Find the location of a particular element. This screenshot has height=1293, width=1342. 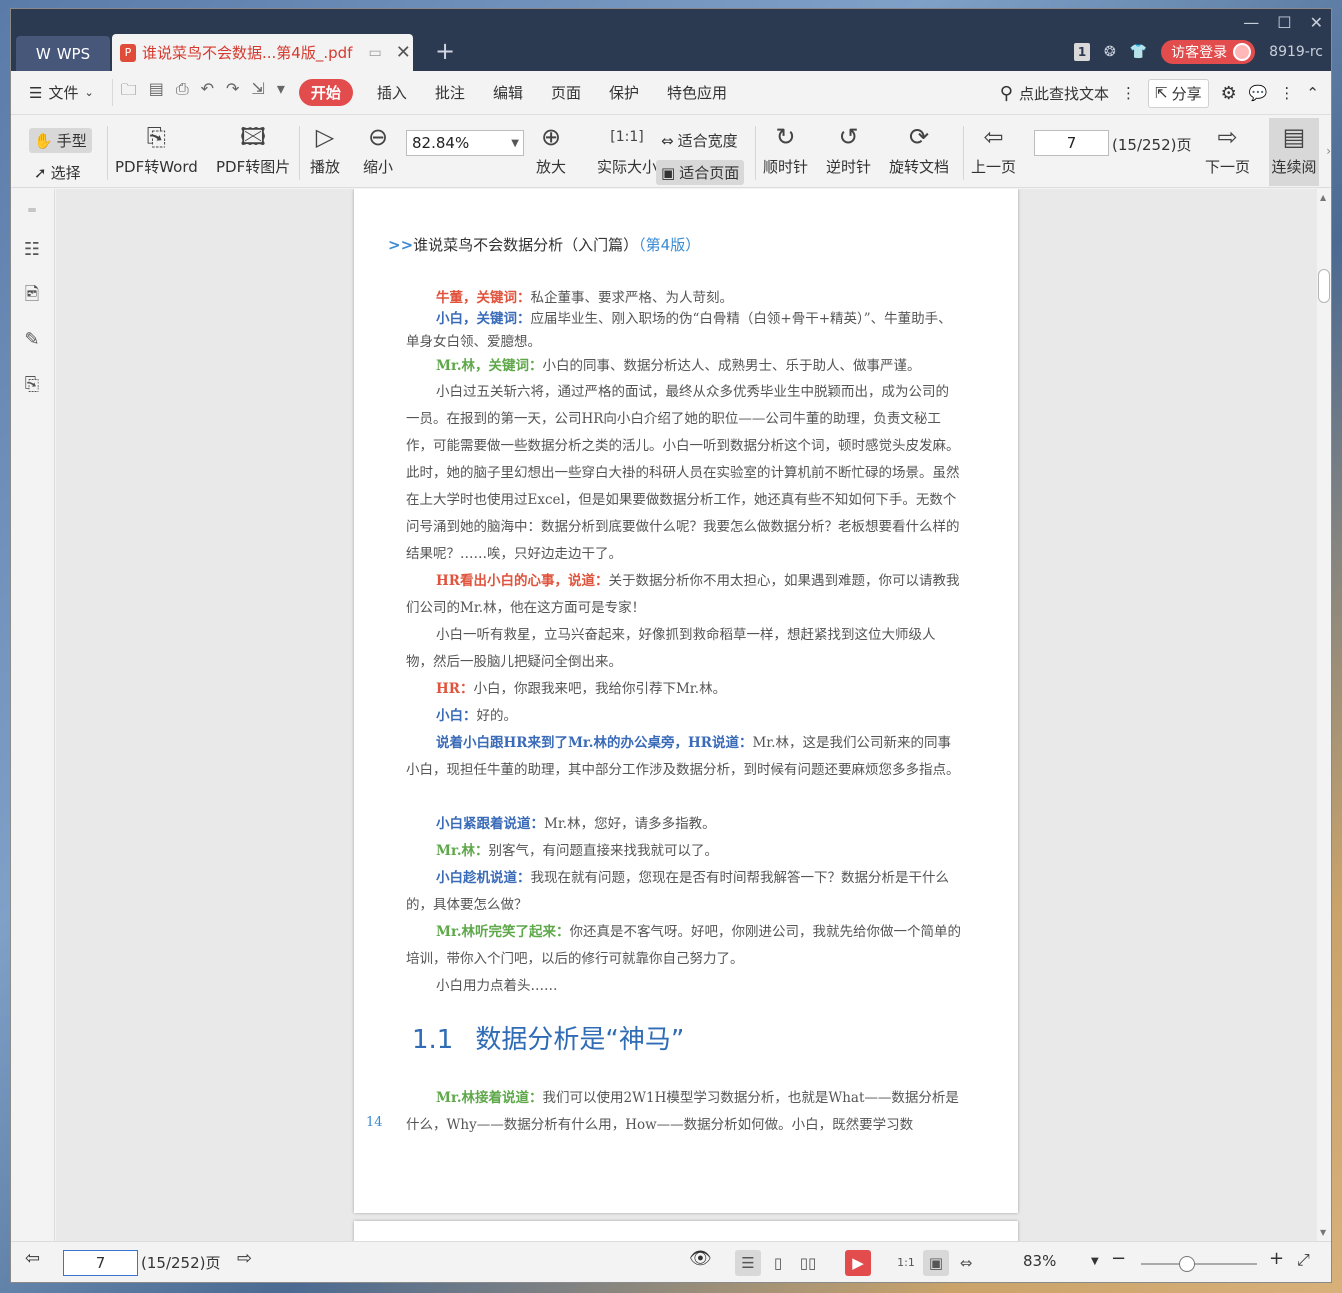

export-icon: ⇲ is located at coordinates (257, 92).